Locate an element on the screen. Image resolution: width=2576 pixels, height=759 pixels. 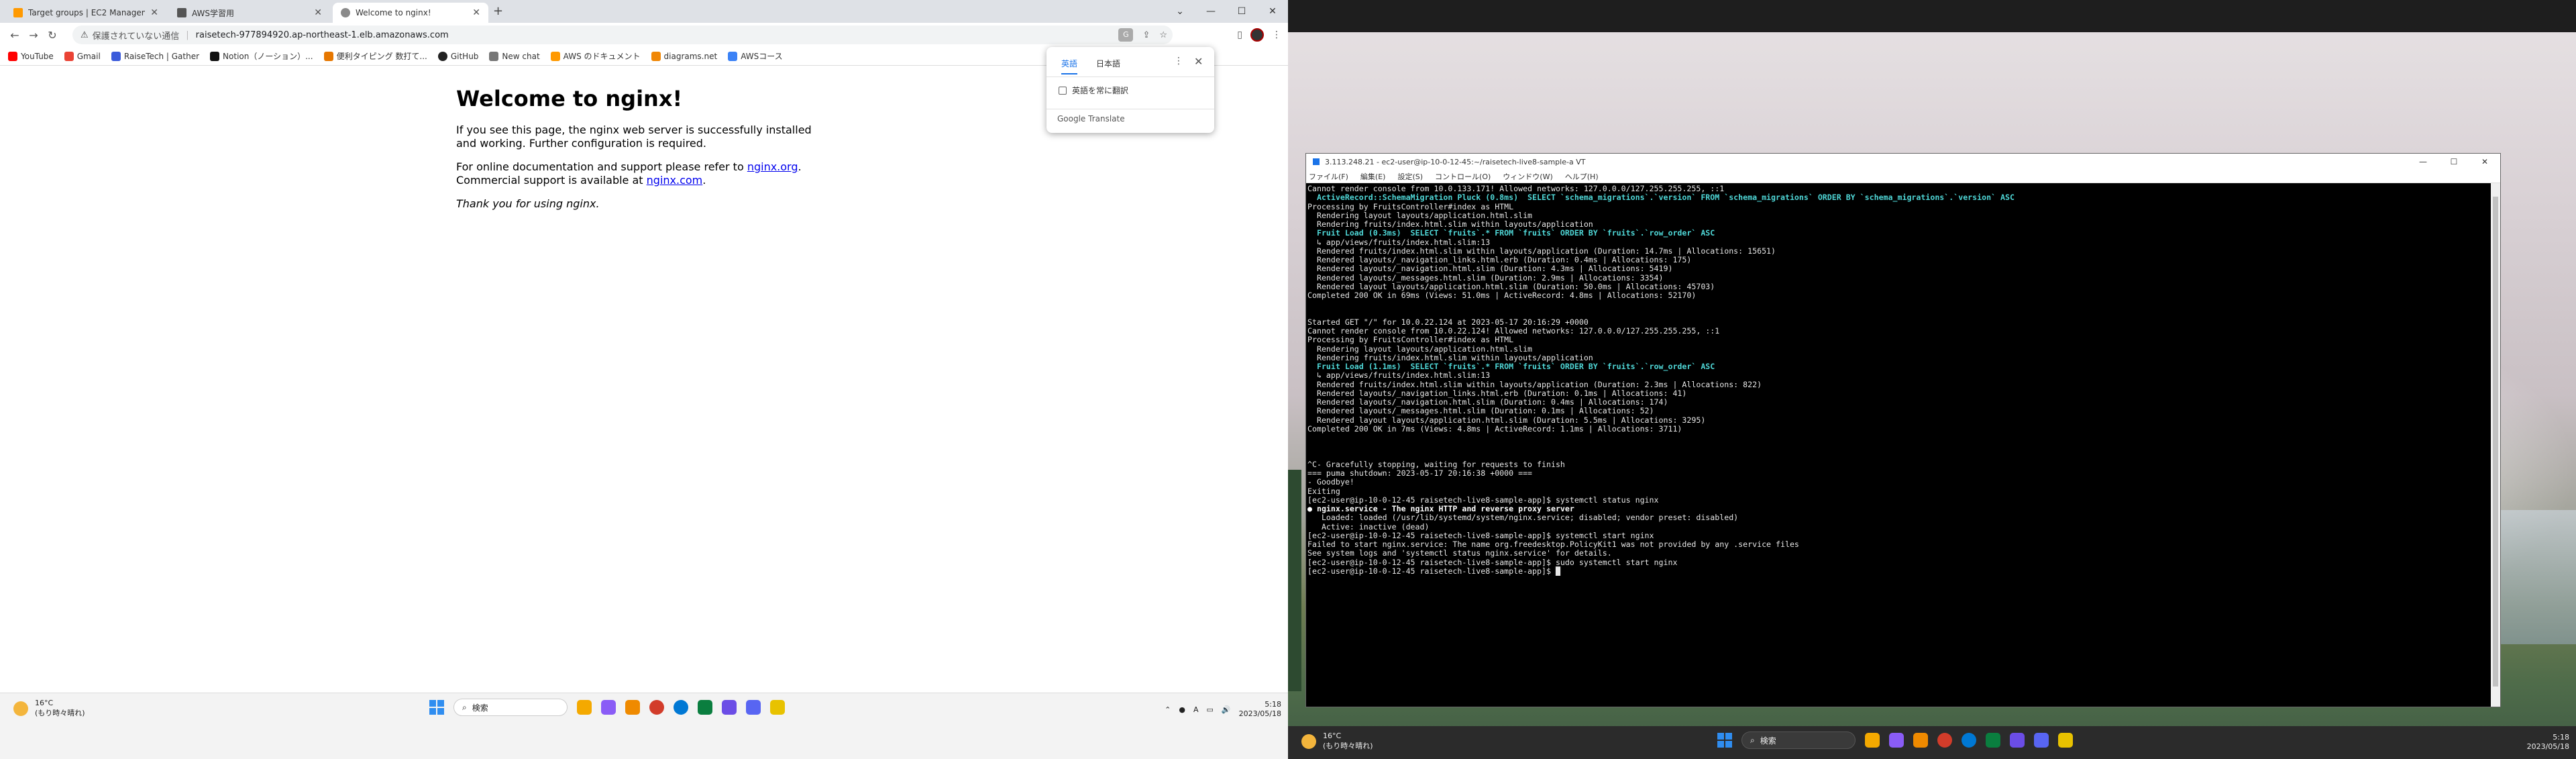
nginx-org-link: nginx.org is located at coordinates (772, 167).